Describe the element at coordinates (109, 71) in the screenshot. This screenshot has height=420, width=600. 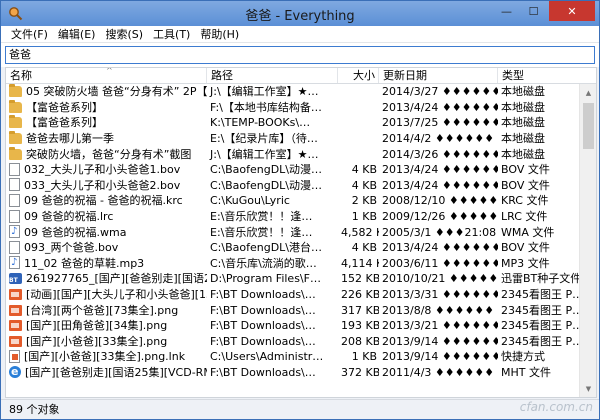
I see `sort-ascending-icon: ^` at that location.